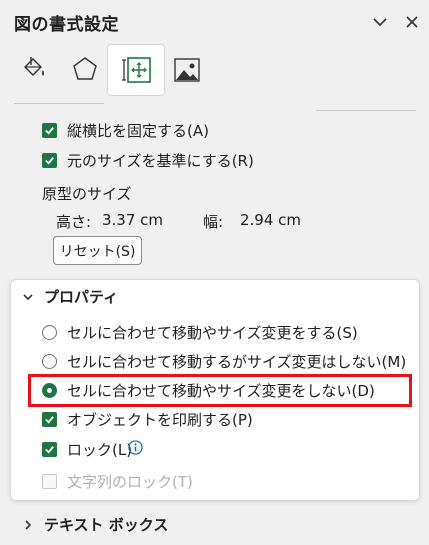 This screenshot has width=429, height=545. What do you see at coordinates (237, 361) in the screenshot?
I see `radio-move-only-label: セルに合わせて移動するがサイズ変更はしない(M)` at bounding box center [237, 361].